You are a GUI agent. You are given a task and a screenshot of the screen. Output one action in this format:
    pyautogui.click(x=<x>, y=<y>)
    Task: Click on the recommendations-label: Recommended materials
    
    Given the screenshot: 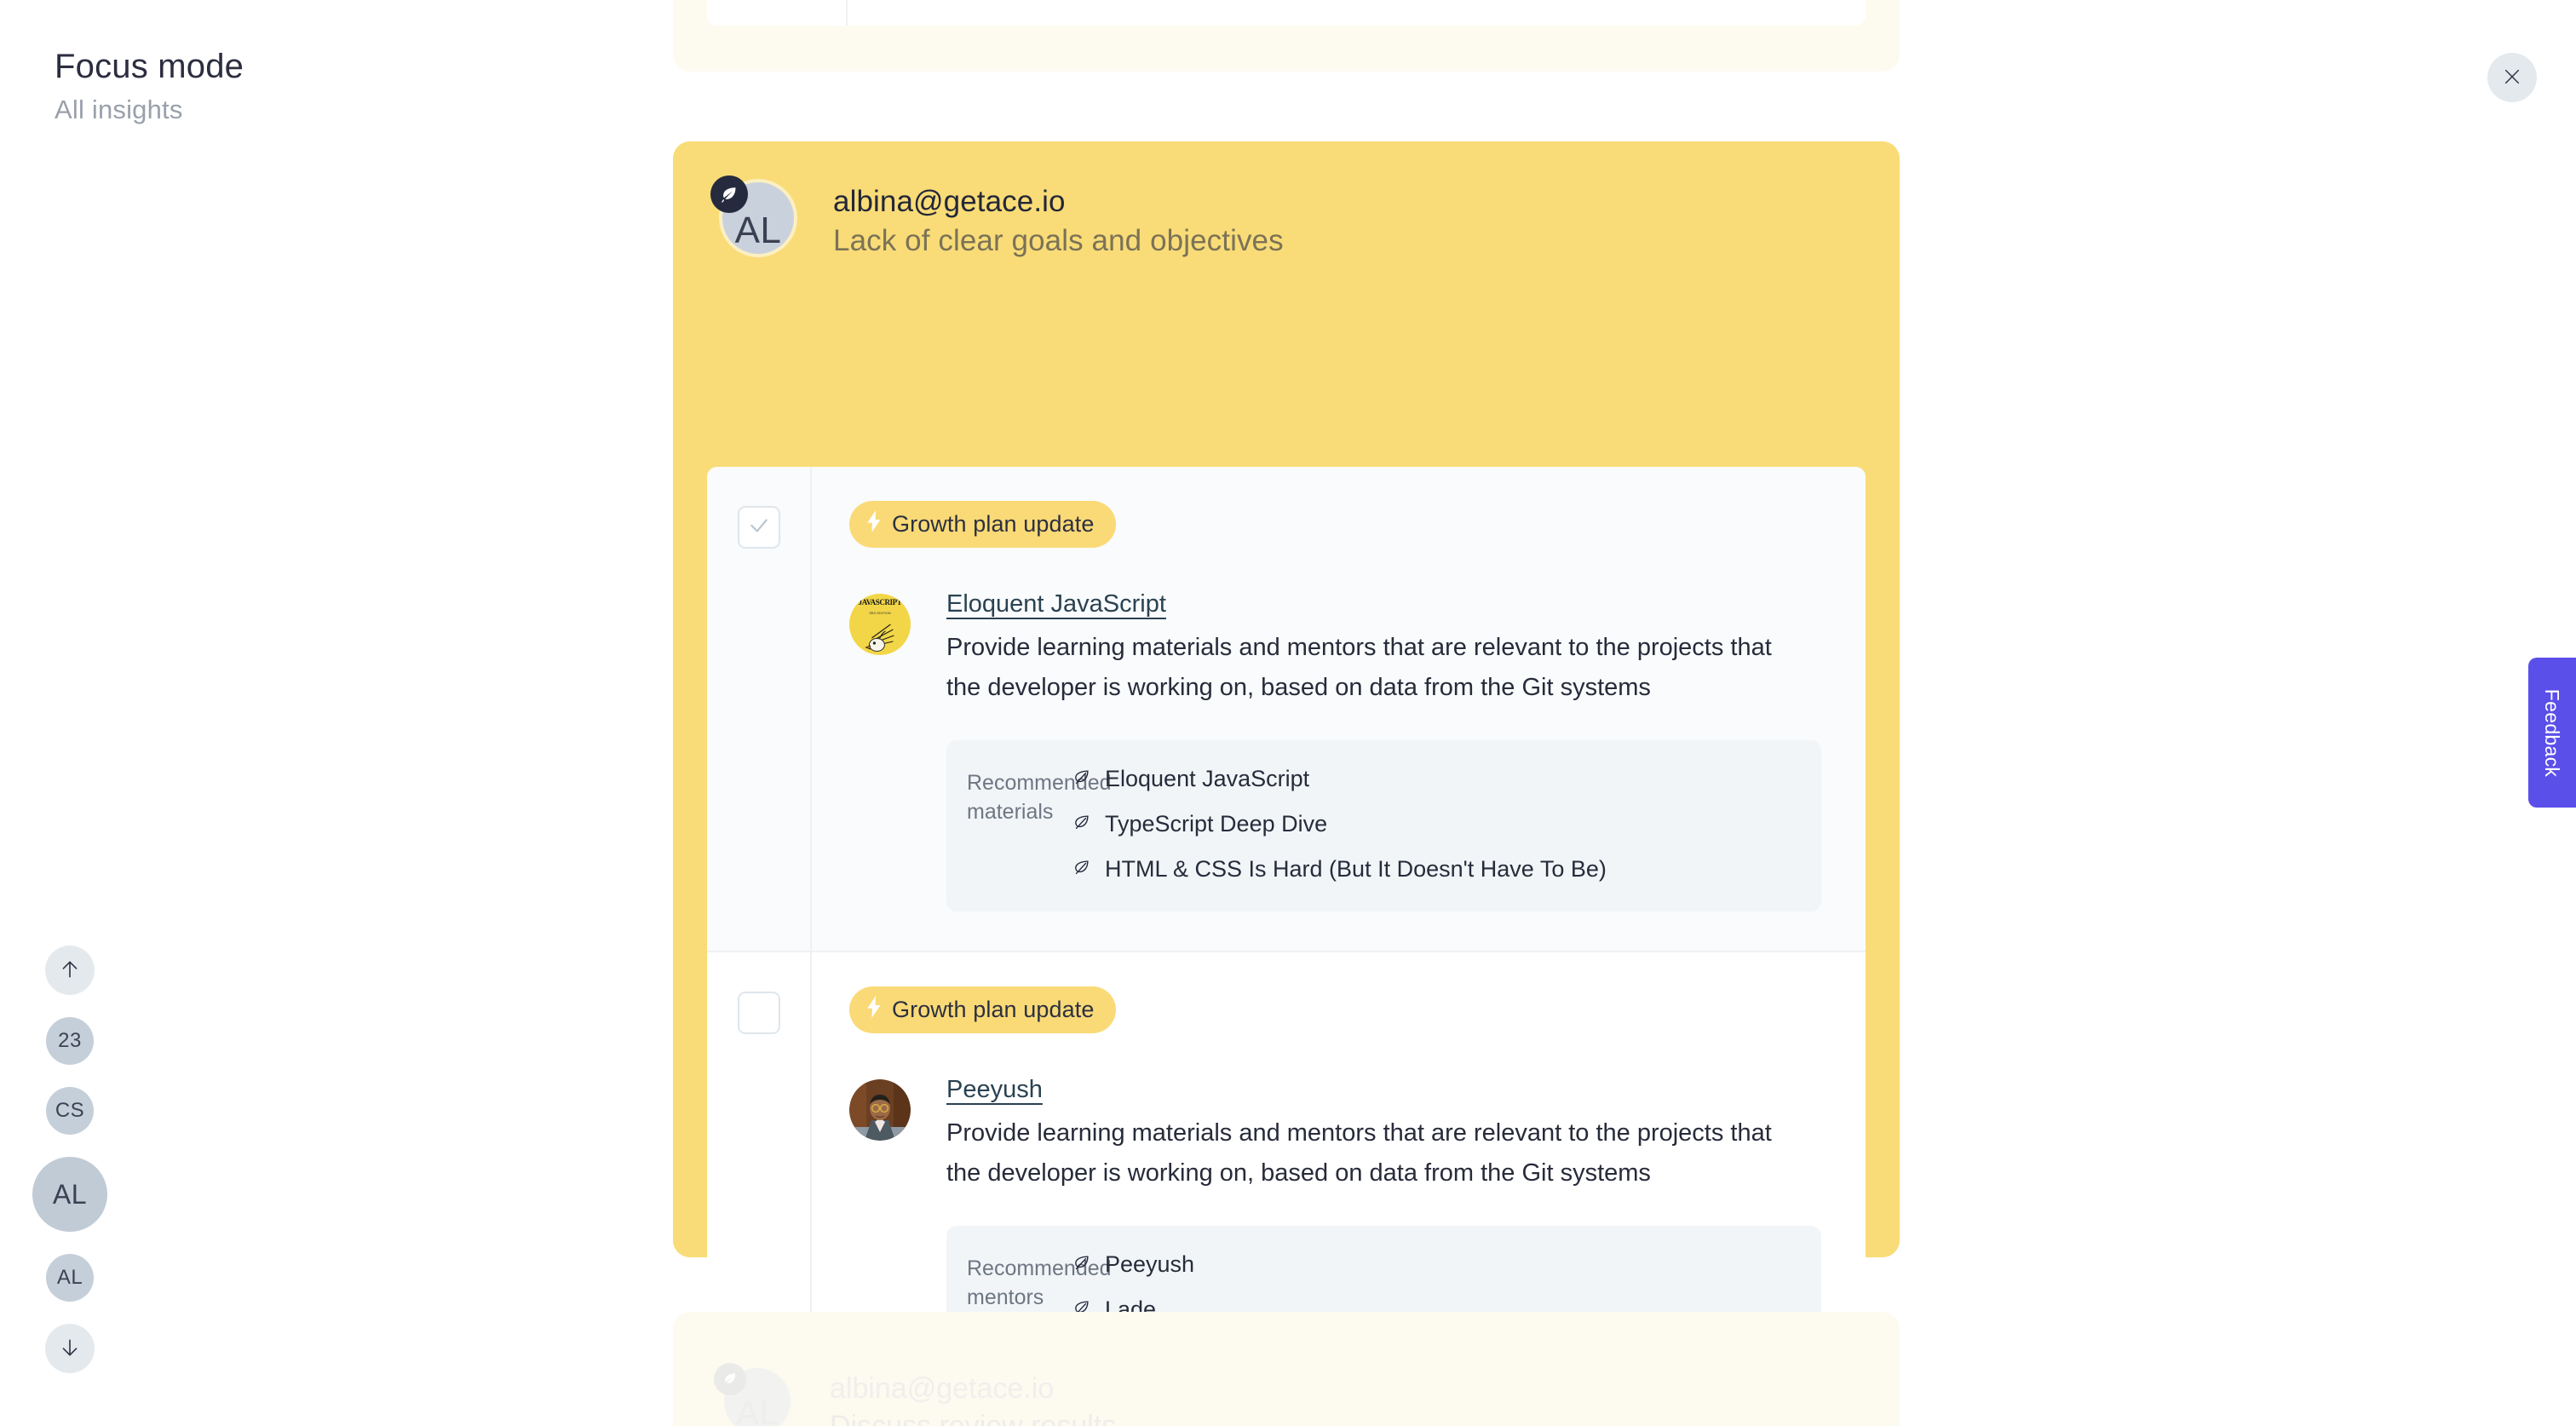 What is the action you would take?
    pyautogui.click(x=1039, y=798)
    